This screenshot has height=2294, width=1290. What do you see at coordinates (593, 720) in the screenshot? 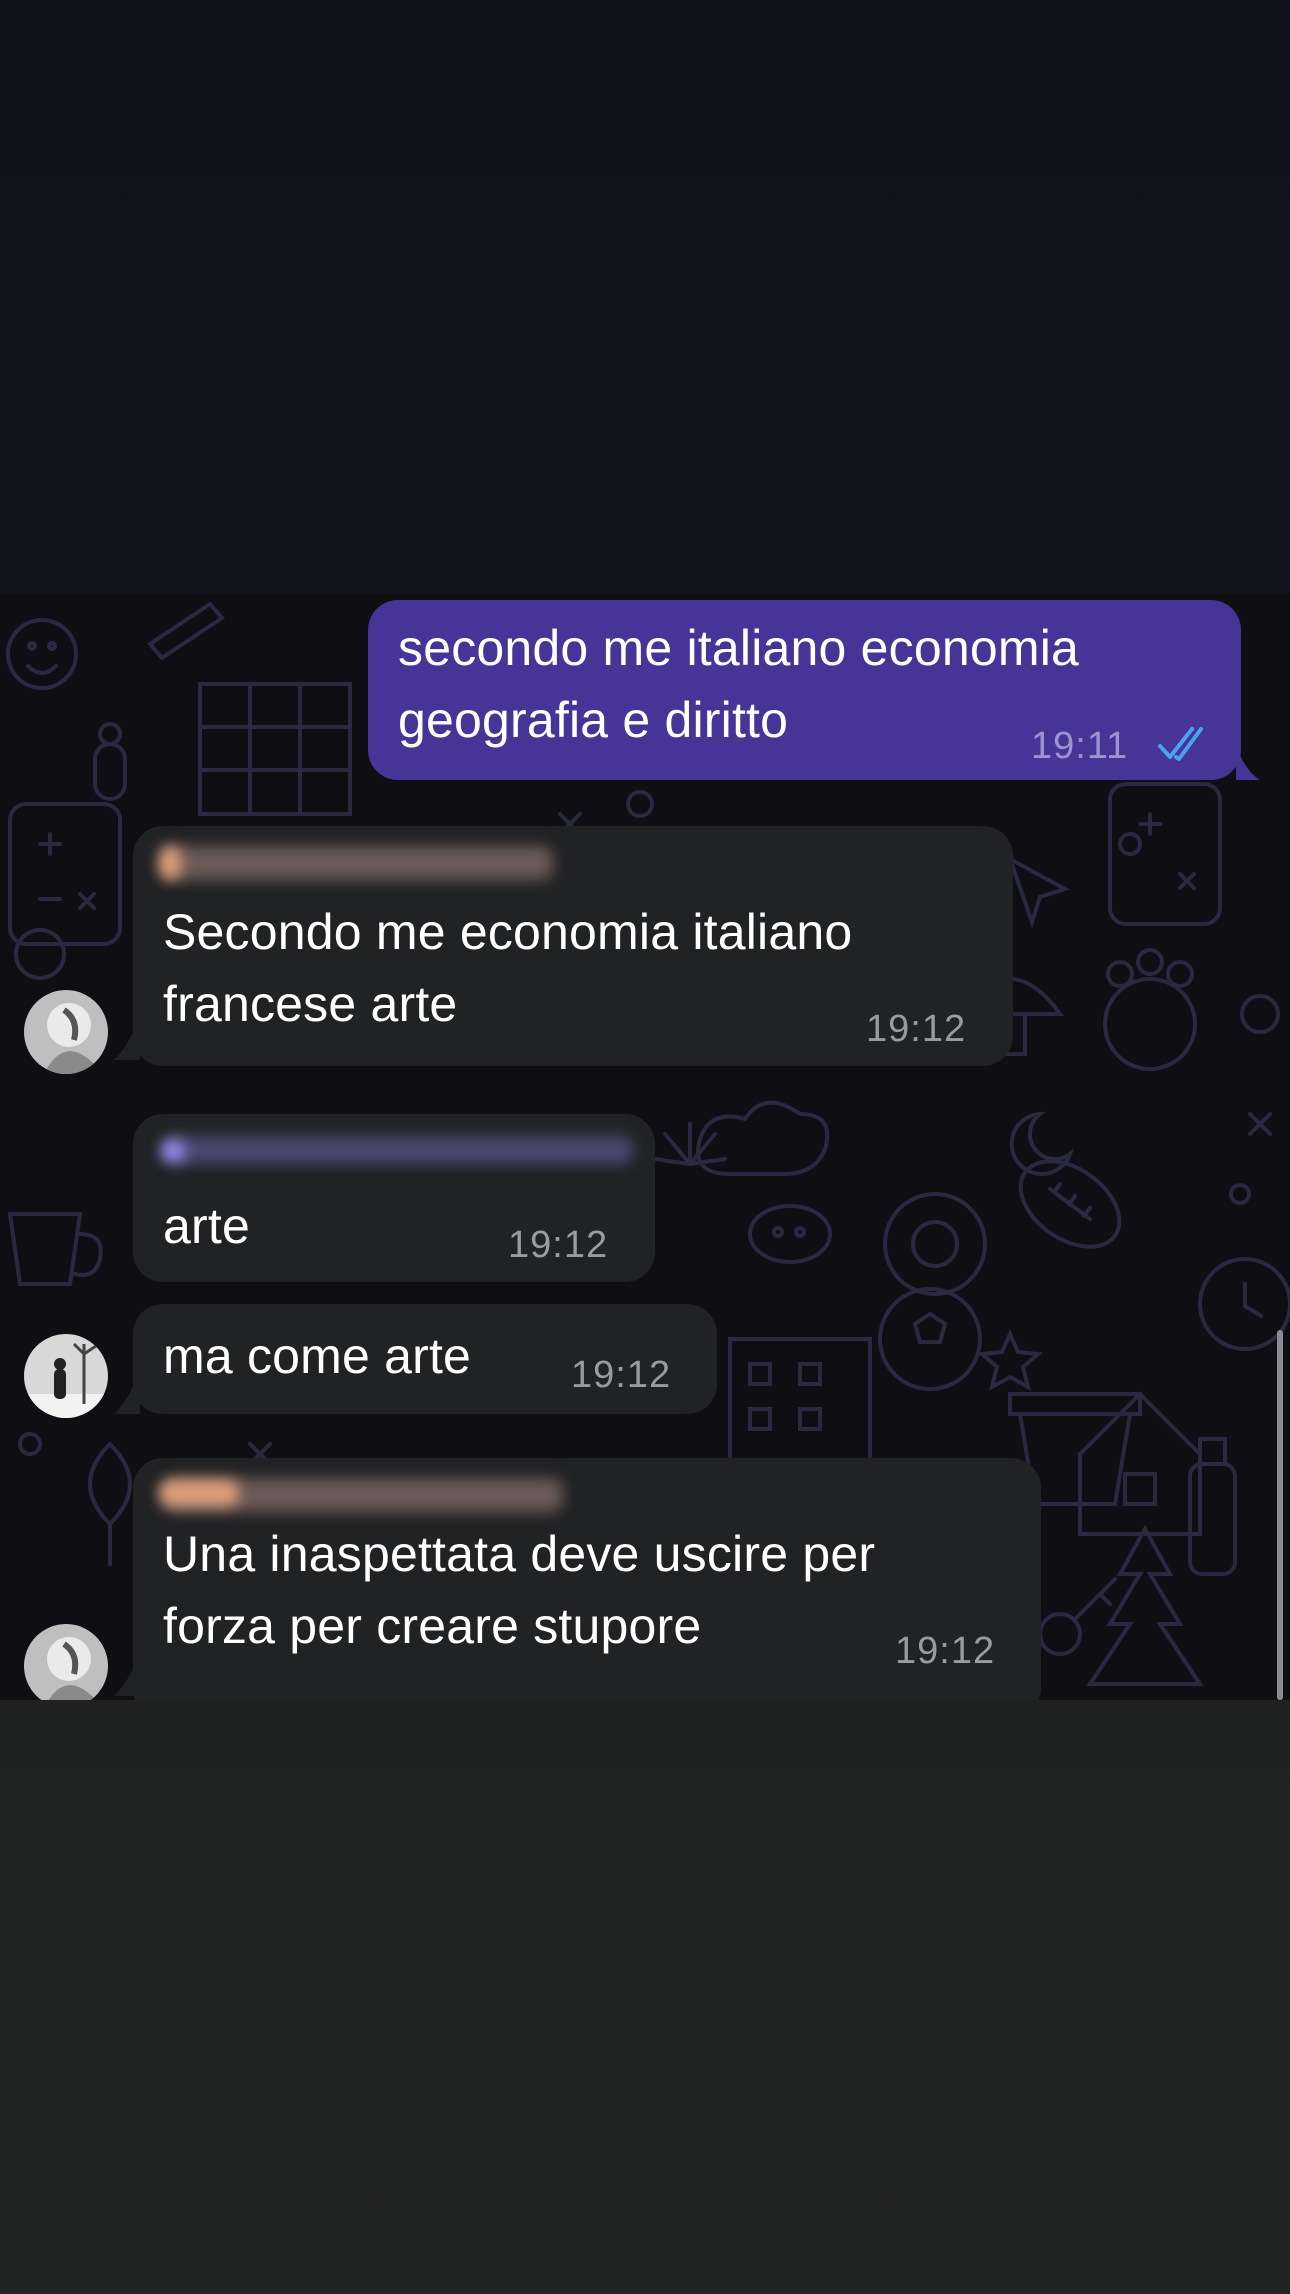
I see `message-text-line: geografia e diritto` at bounding box center [593, 720].